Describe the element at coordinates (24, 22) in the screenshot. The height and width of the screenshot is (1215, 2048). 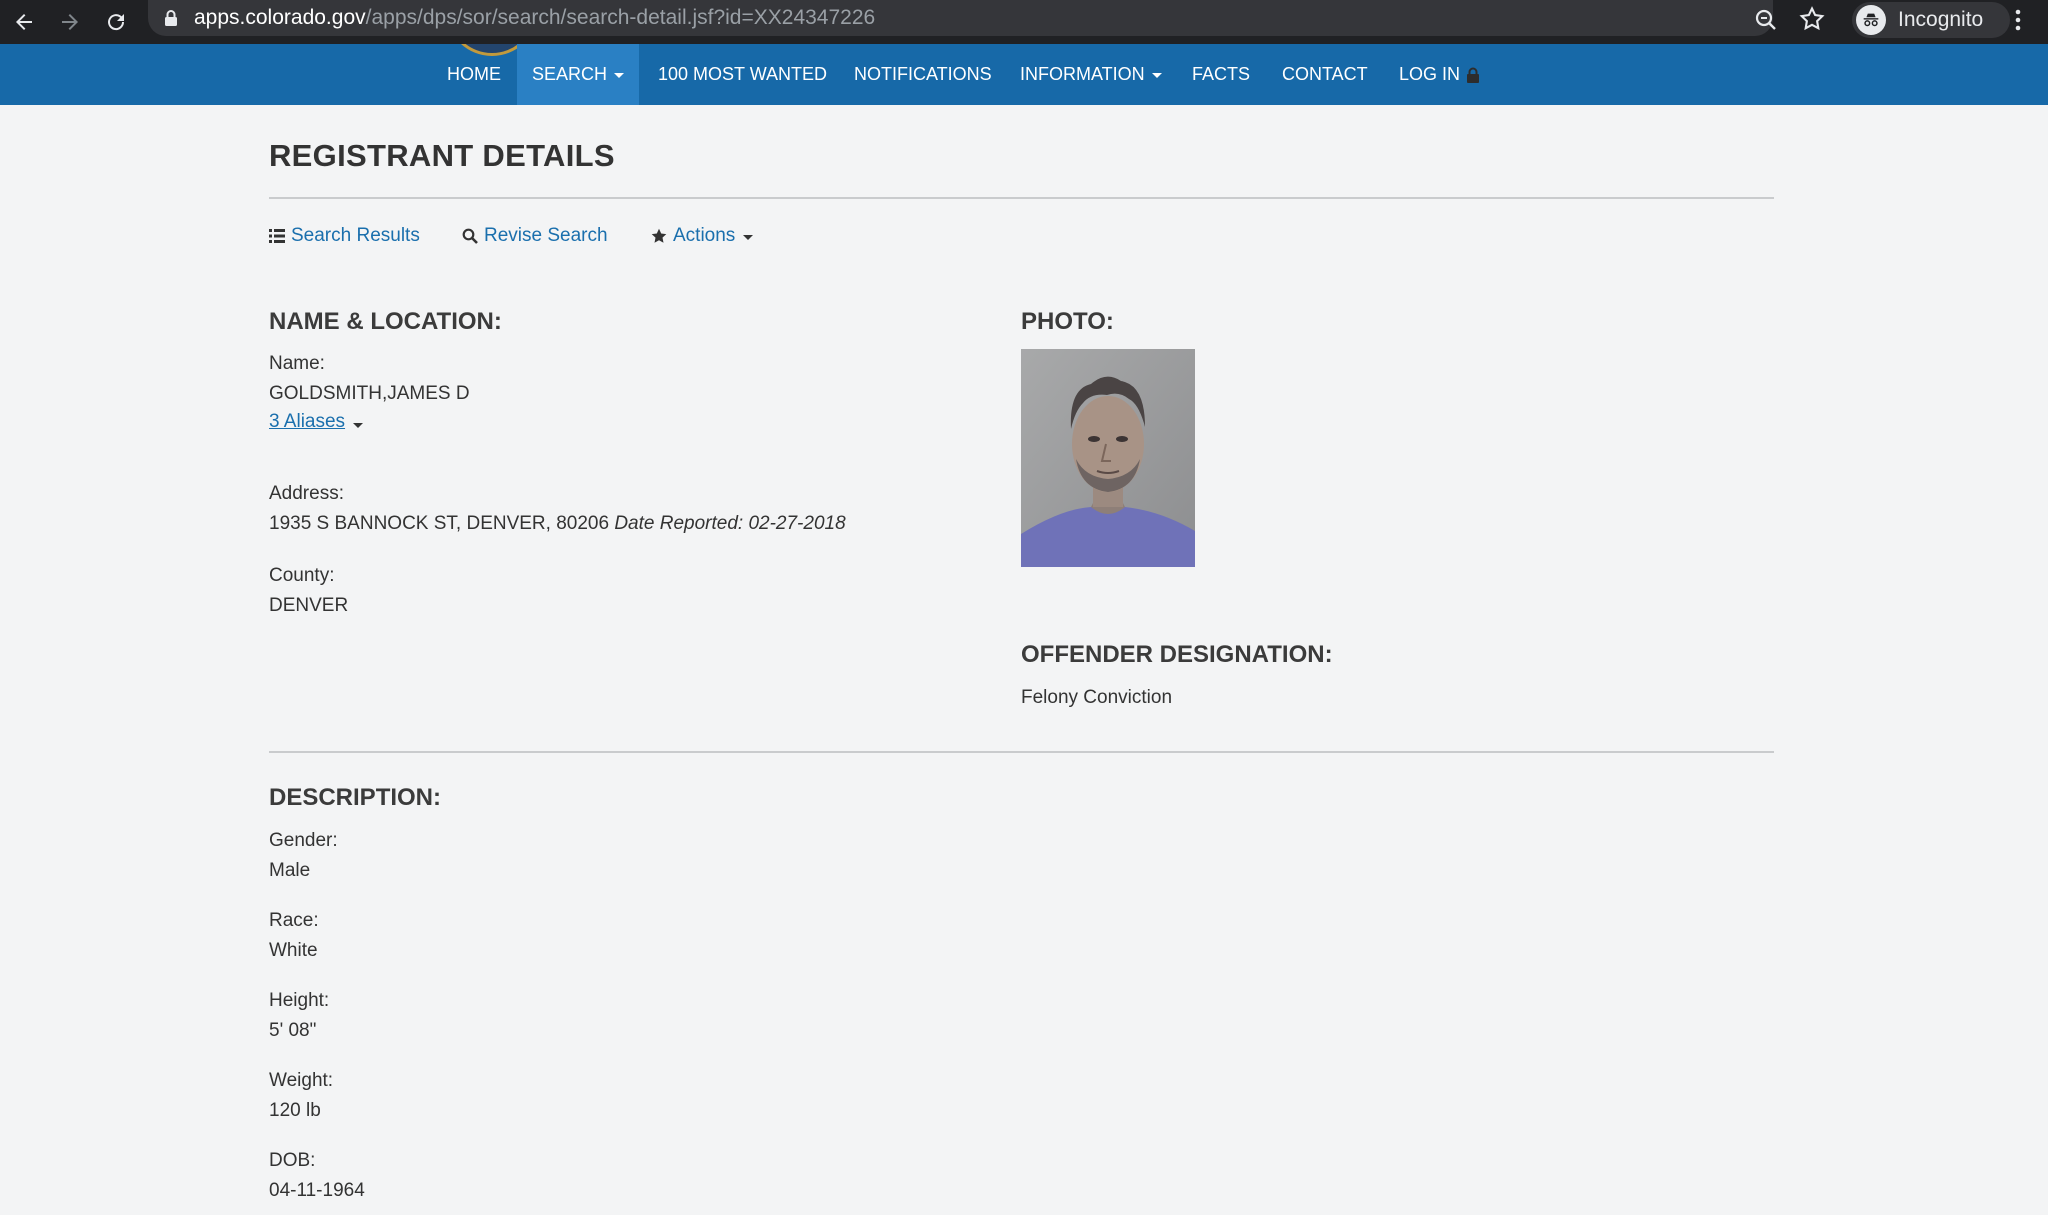
I see `back-arrow-icon` at that location.